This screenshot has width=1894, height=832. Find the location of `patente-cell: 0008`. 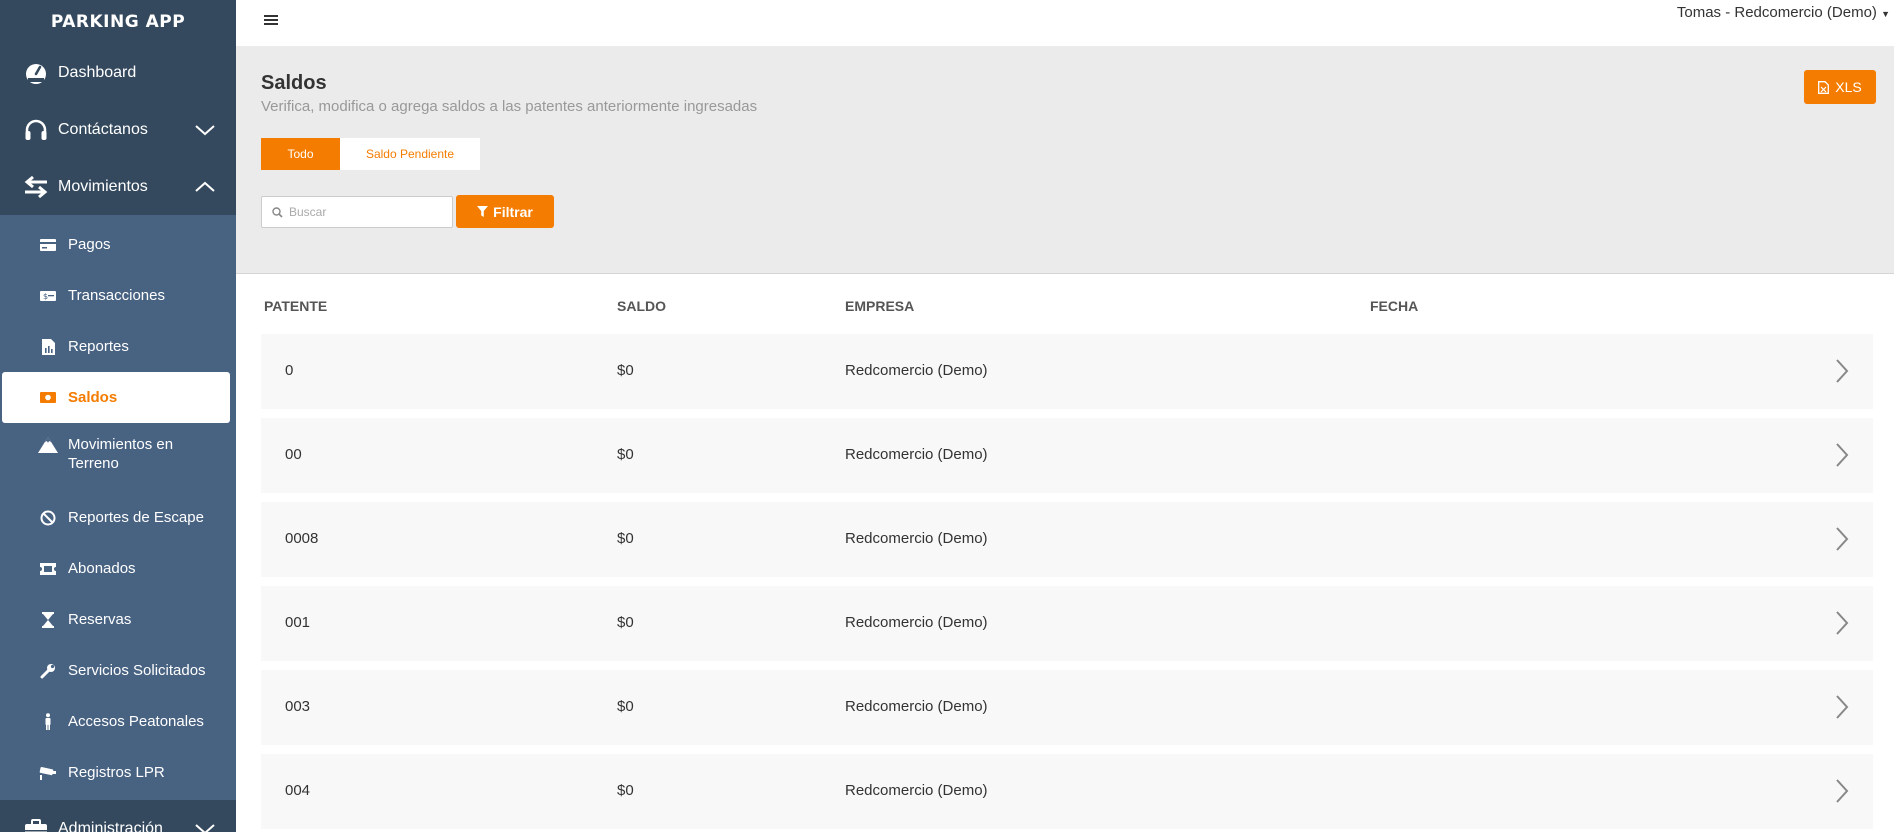

patente-cell: 0008 is located at coordinates (302, 538).